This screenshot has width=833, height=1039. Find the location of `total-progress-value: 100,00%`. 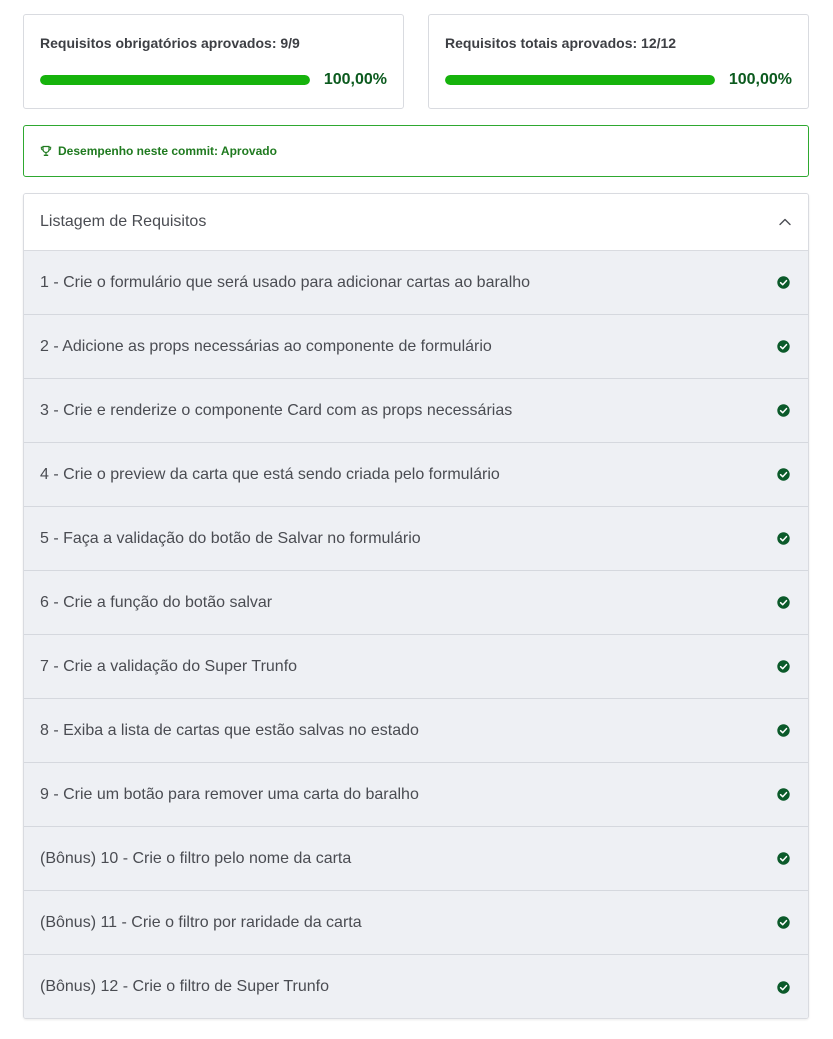

total-progress-value: 100,00% is located at coordinates (760, 79).